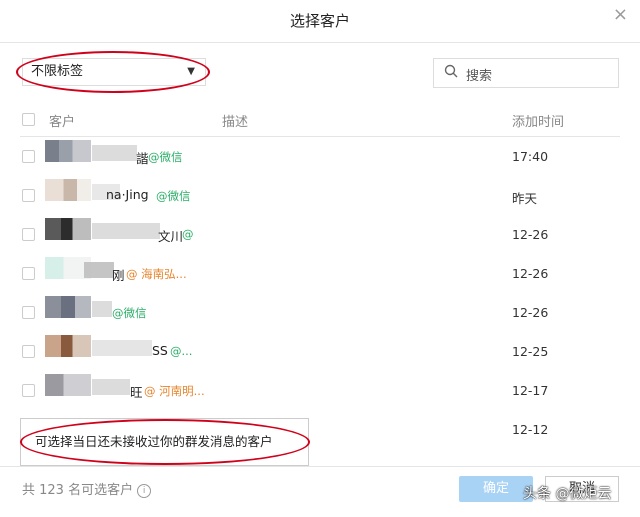 This screenshot has width=640, height=517. Describe the element at coordinates (142, 158) in the screenshot. I see `customer-name: 諧` at that location.